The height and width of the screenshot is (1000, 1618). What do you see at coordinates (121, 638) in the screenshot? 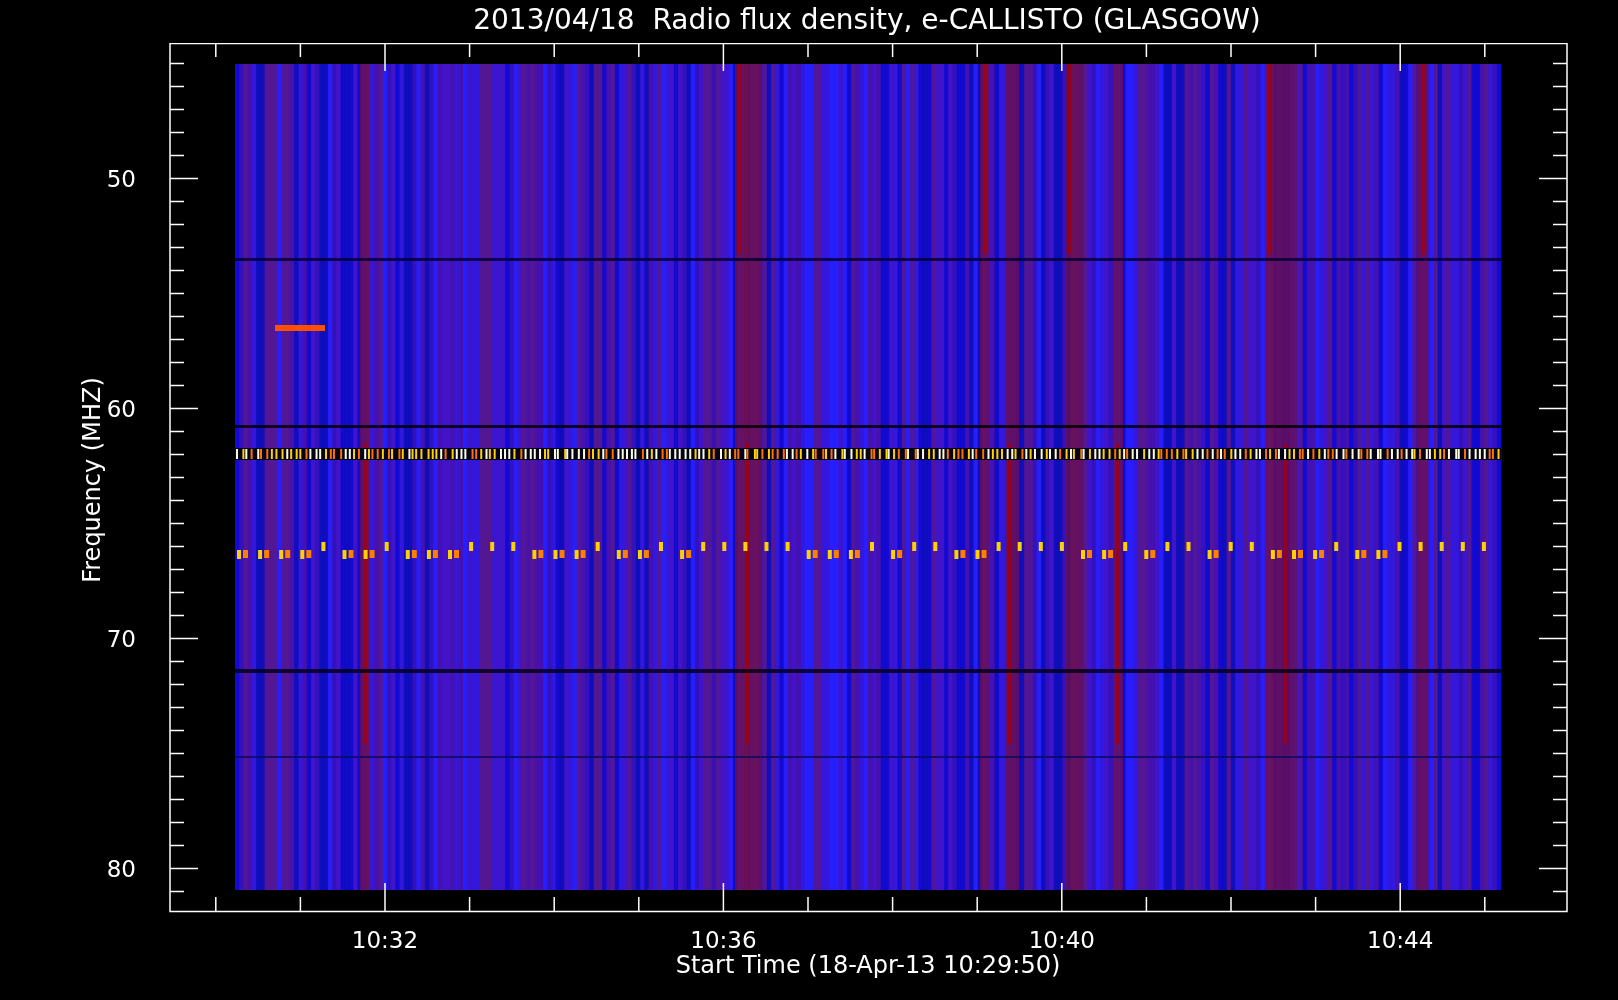
I see `y-tick-label: 70` at bounding box center [121, 638].